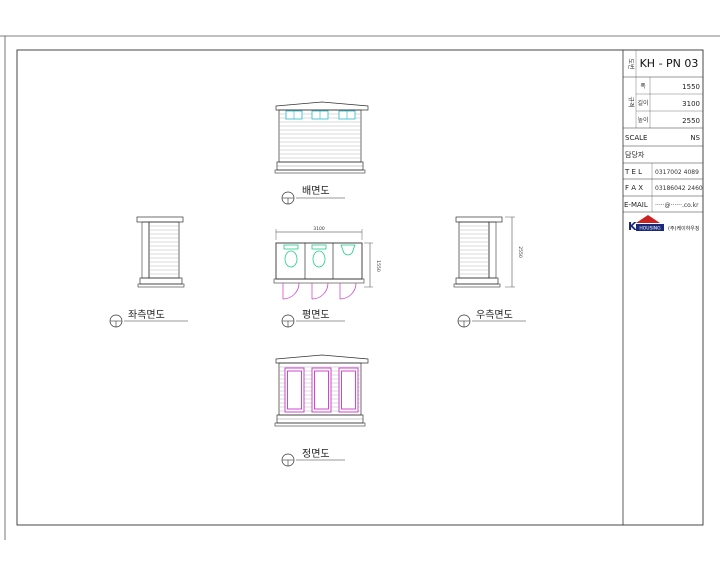  I want to click on front-elevation, so click(321, 390).